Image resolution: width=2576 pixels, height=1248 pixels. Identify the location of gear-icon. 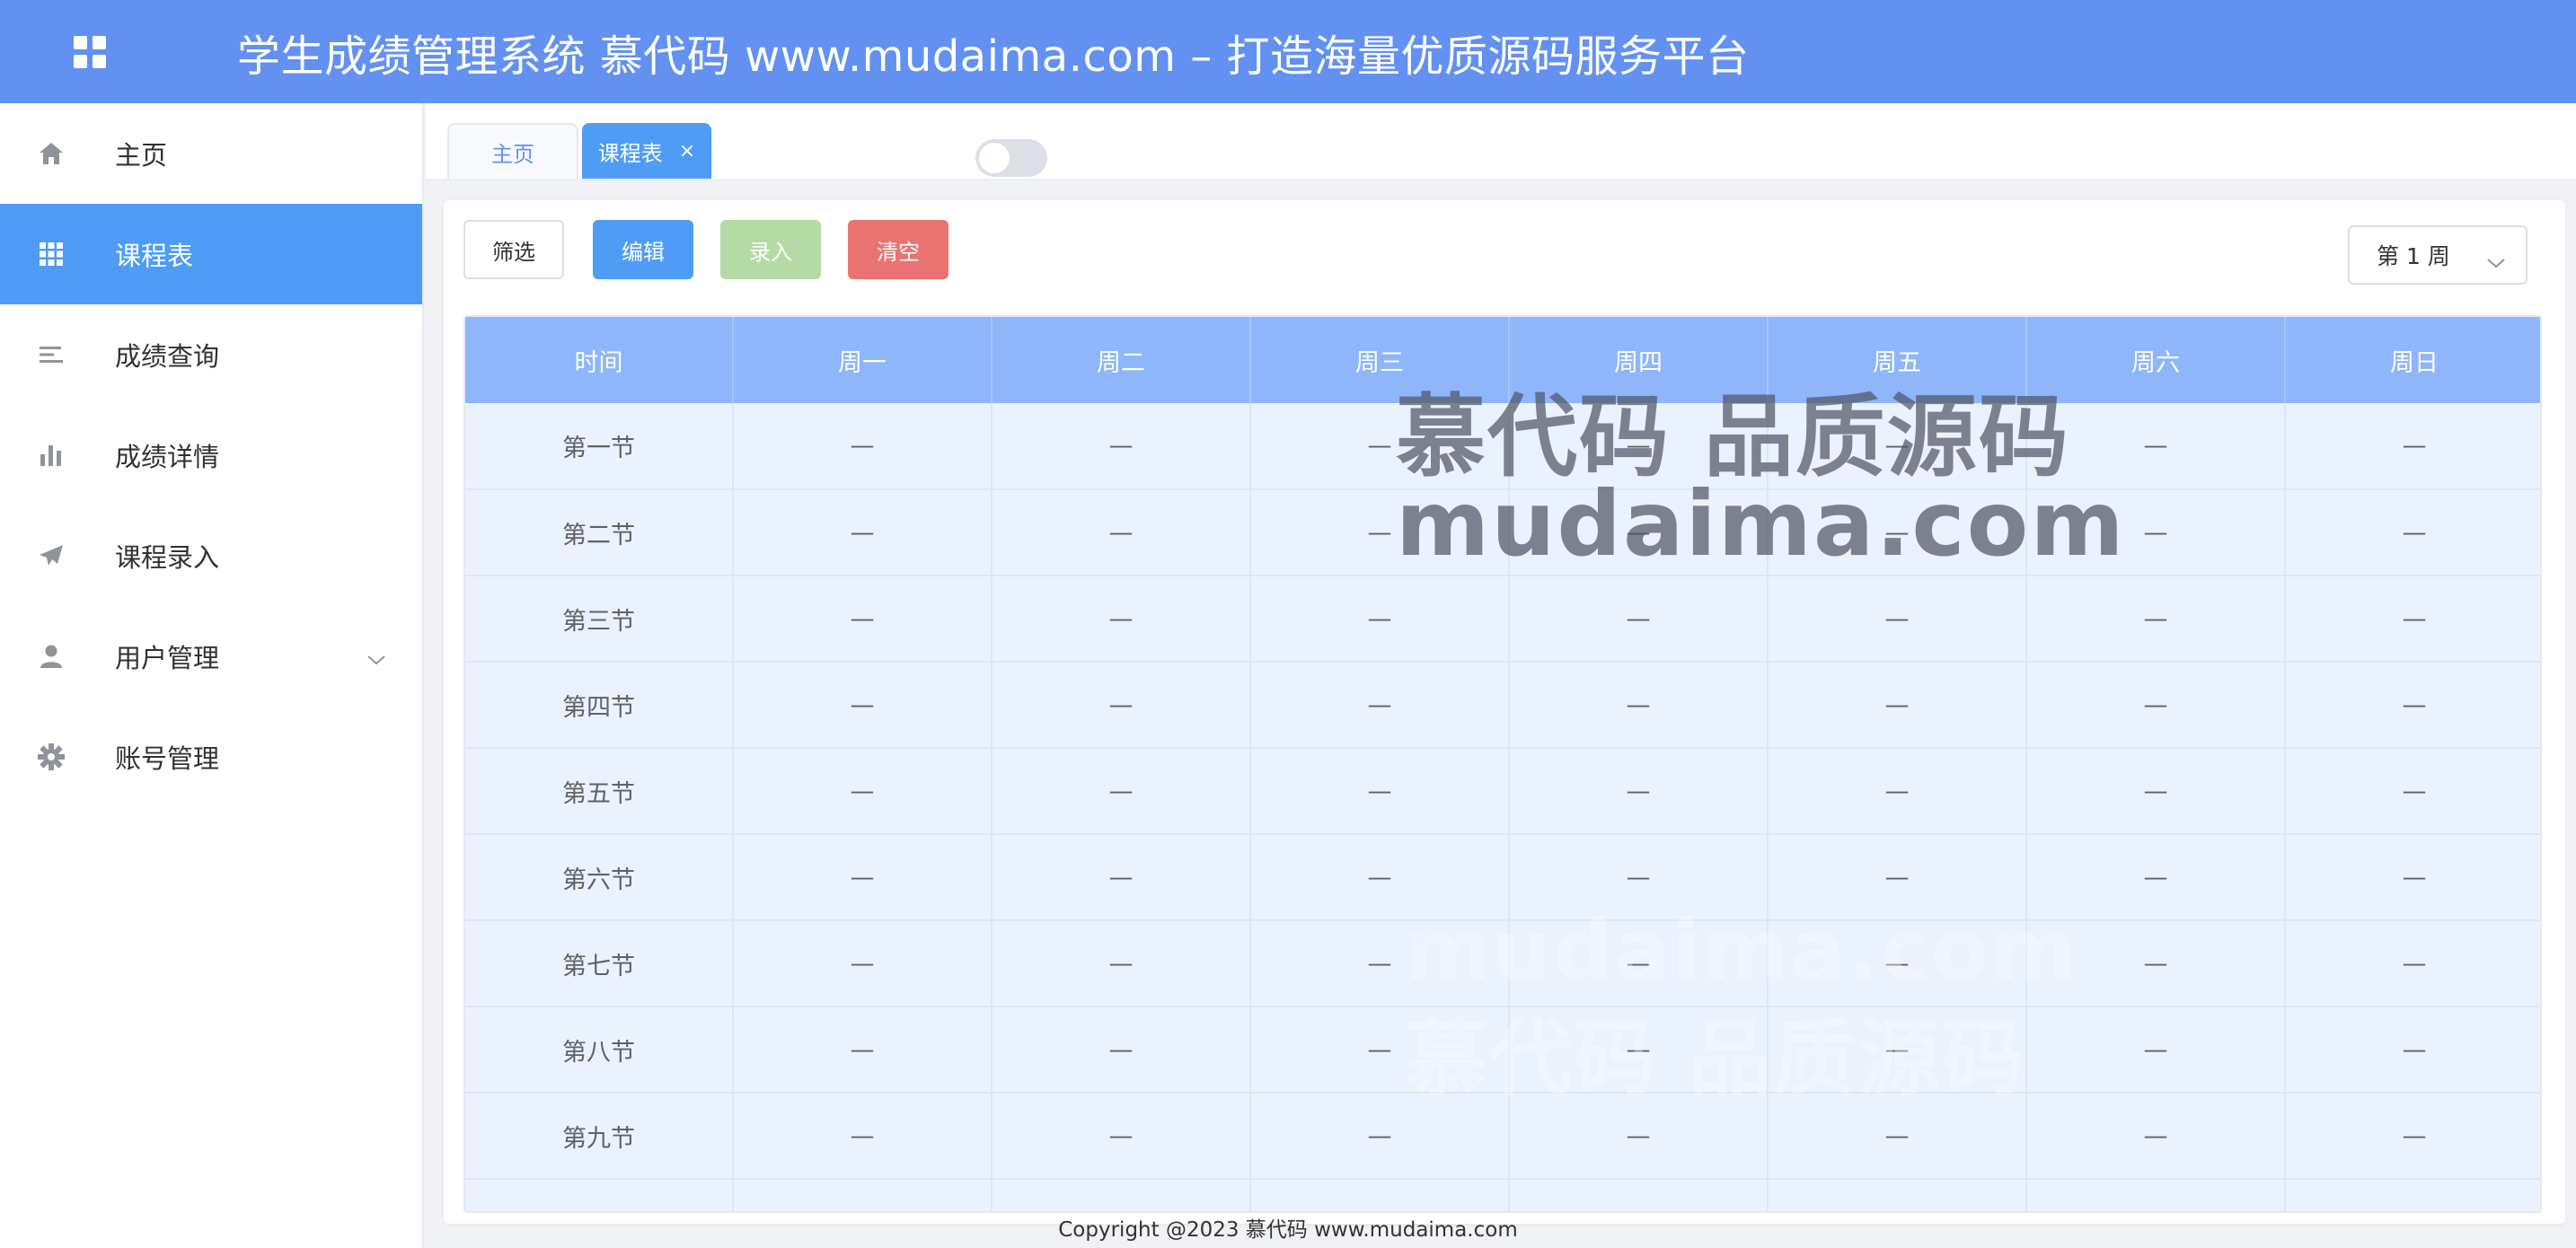
(51, 757).